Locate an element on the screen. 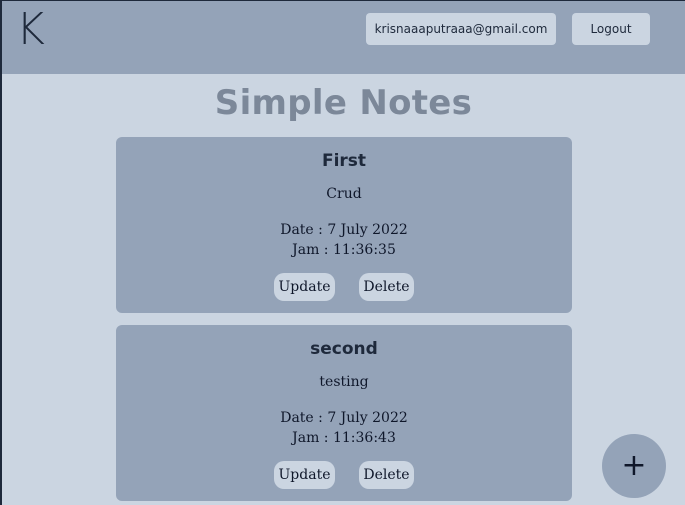 The height and width of the screenshot is (505, 685). note-time: Jam : 11:36:35 is located at coordinates (344, 250).